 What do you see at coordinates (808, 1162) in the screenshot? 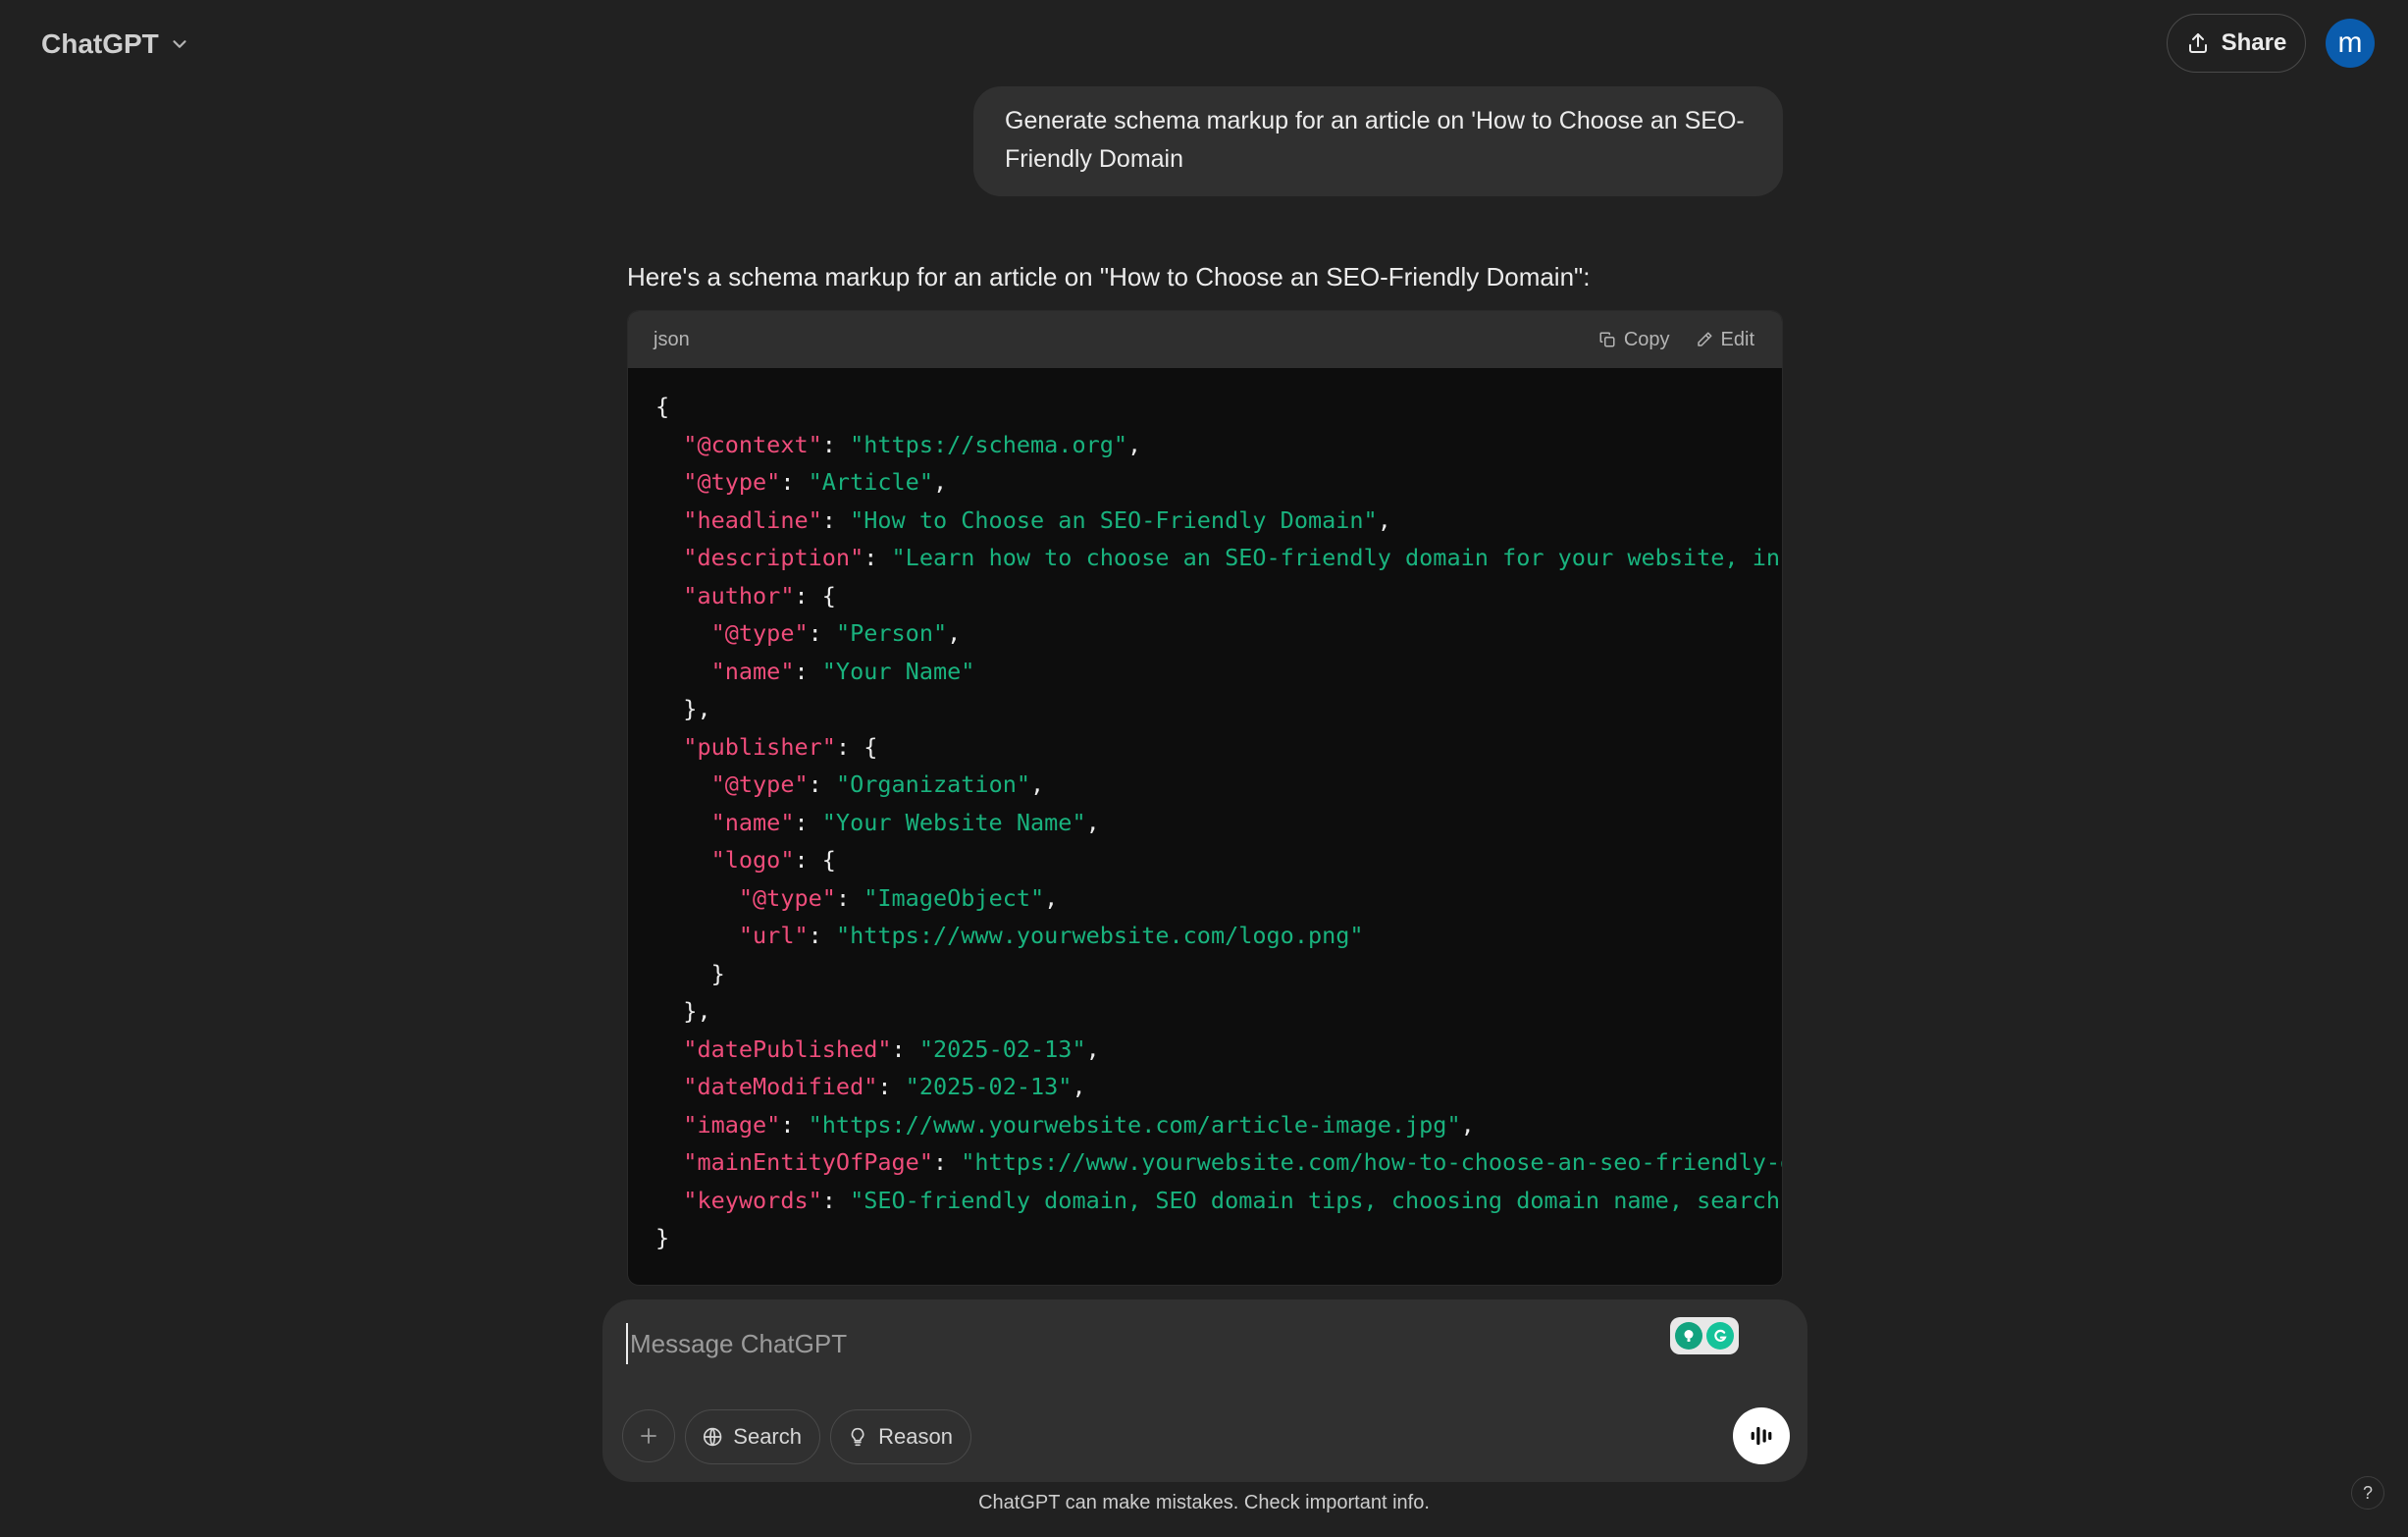
I see `json-key: "mainEntityOfPage"` at bounding box center [808, 1162].